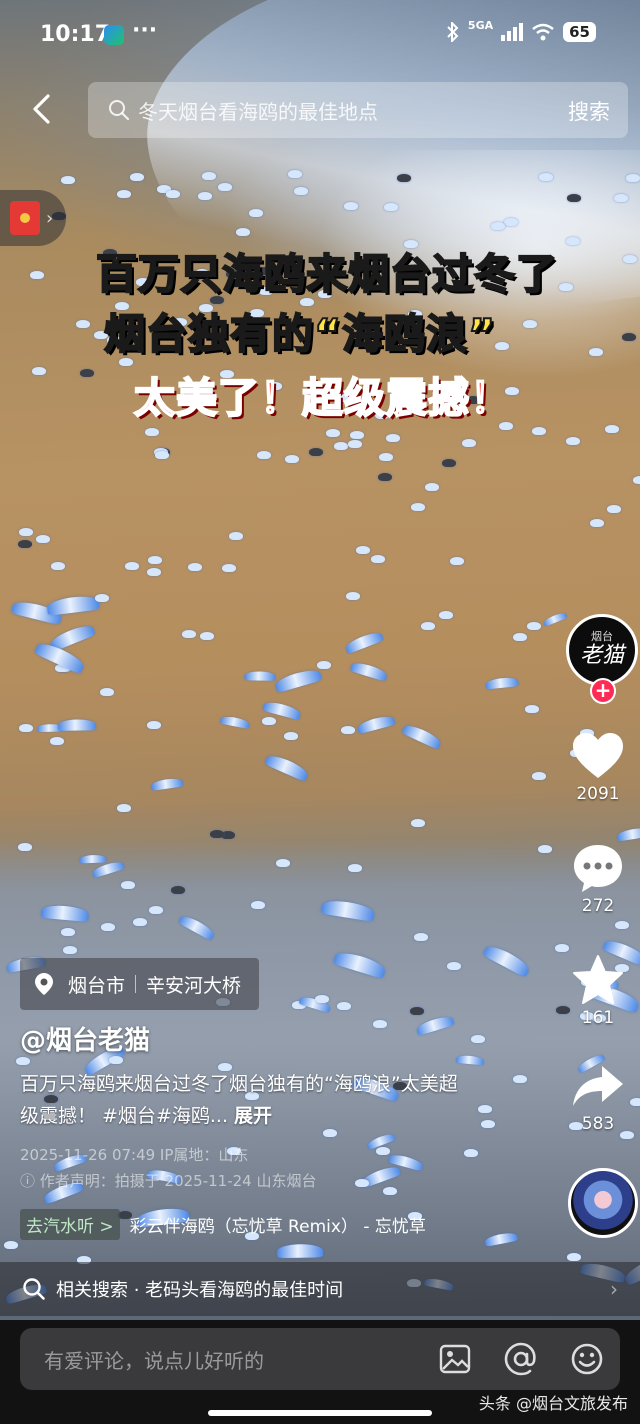 This screenshot has width=640, height=1424. Describe the element at coordinates (277, 1226) in the screenshot. I see `music-title: 彩云伴海鸥（忘忧草 Remix） - 忘忧草` at that location.